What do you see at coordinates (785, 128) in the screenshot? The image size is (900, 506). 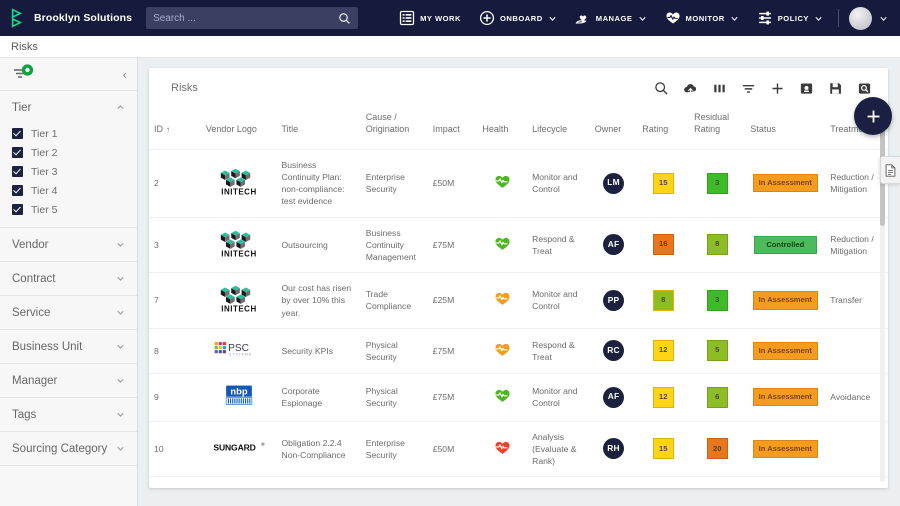 I see `col-status: Status` at bounding box center [785, 128].